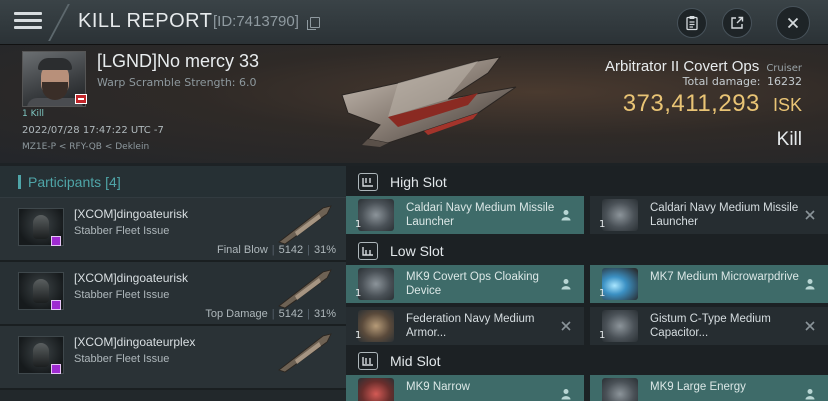 The image size is (828, 401). I want to click on clipboard-icon, so click(692, 23).